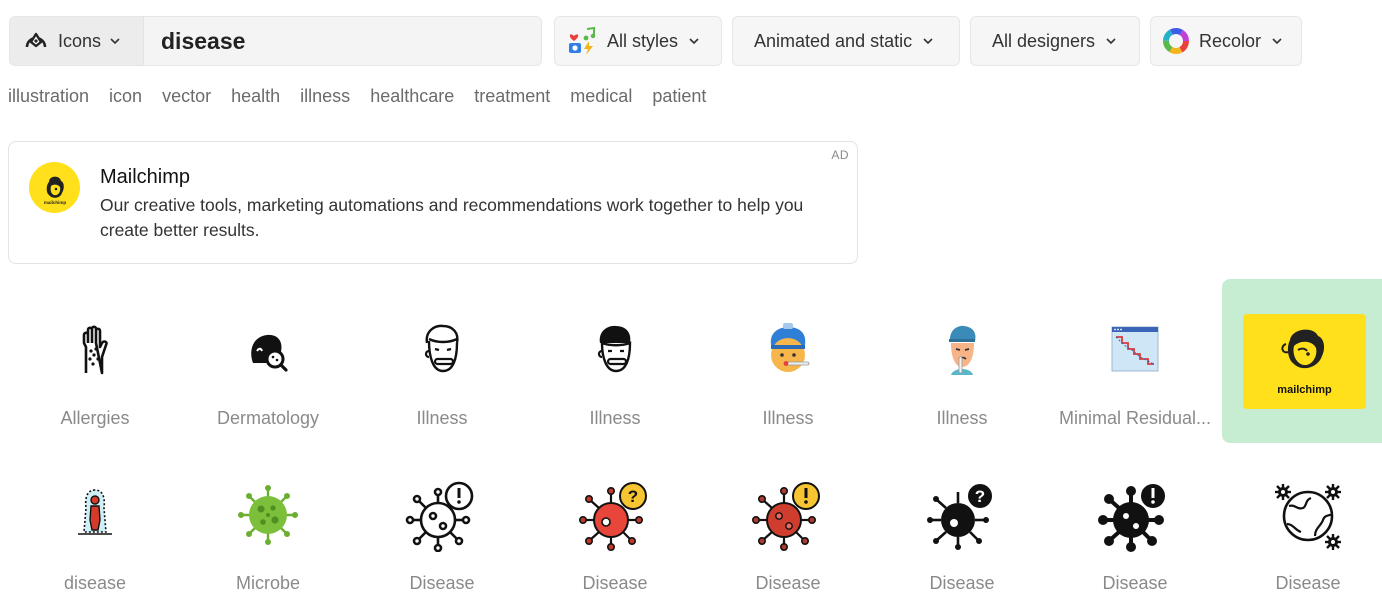 The height and width of the screenshot is (614, 1382). What do you see at coordinates (412, 96) in the screenshot?
I see `tag-link: healthcare` at bounding box center [412, 96].